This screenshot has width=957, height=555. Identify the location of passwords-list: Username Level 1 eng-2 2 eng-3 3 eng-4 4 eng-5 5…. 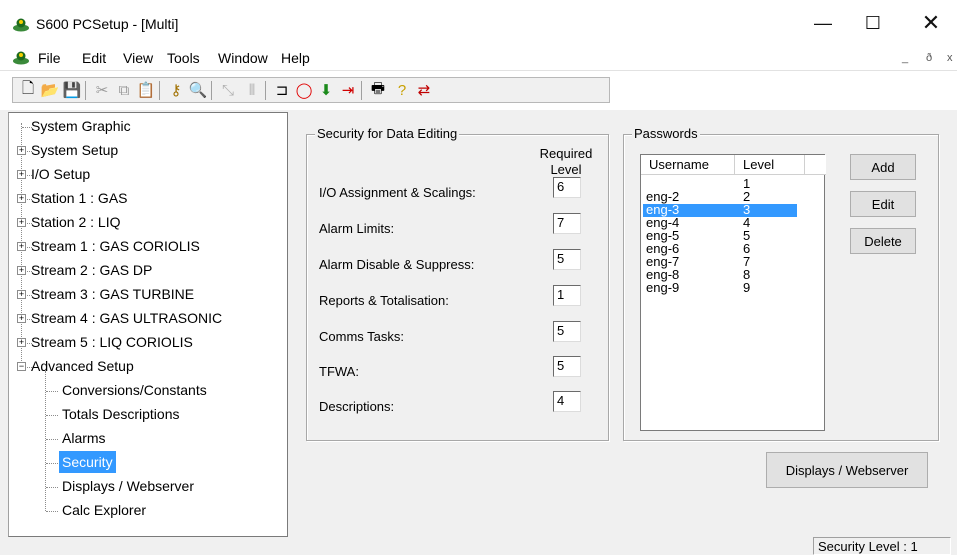
(733, 292).